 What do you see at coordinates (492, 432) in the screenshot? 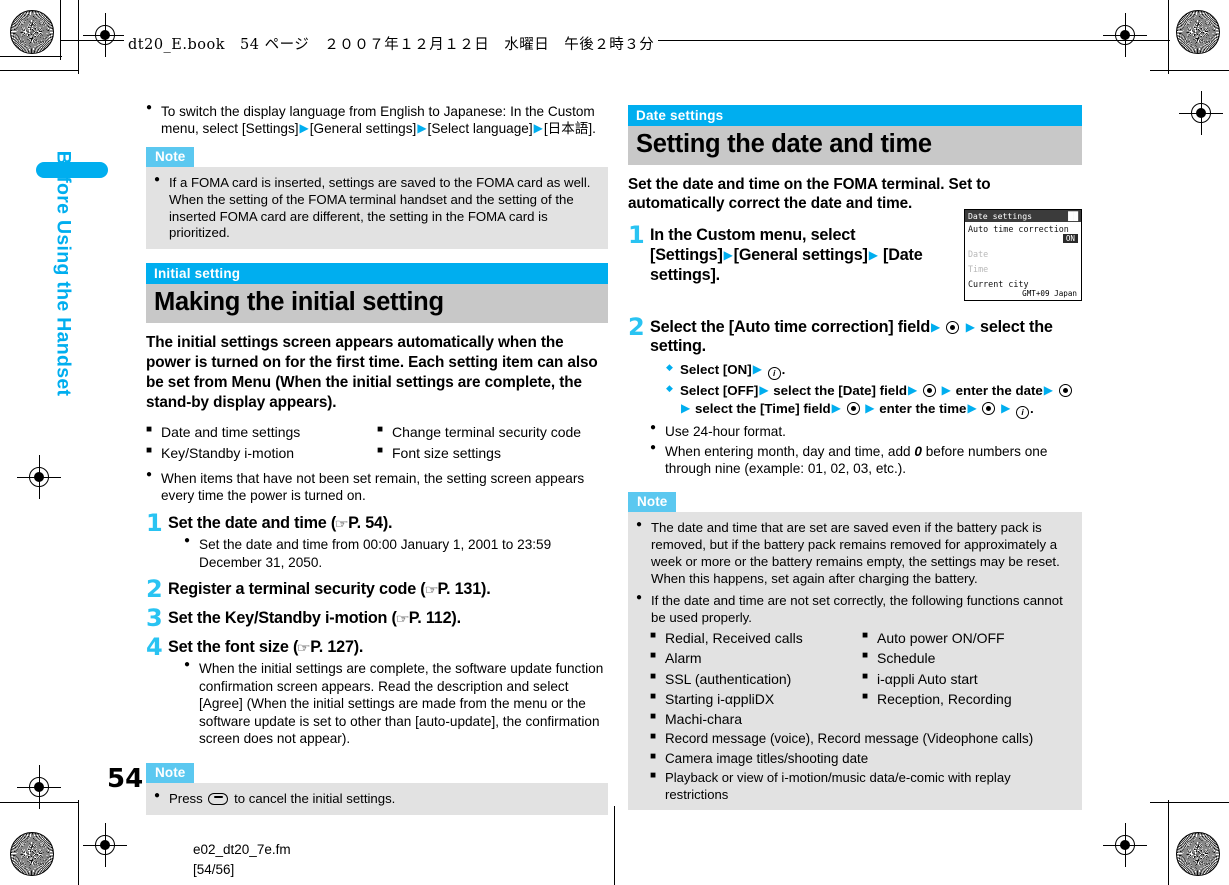
I see `list-item: Change terminal security code` at bounding box center [492, 432].